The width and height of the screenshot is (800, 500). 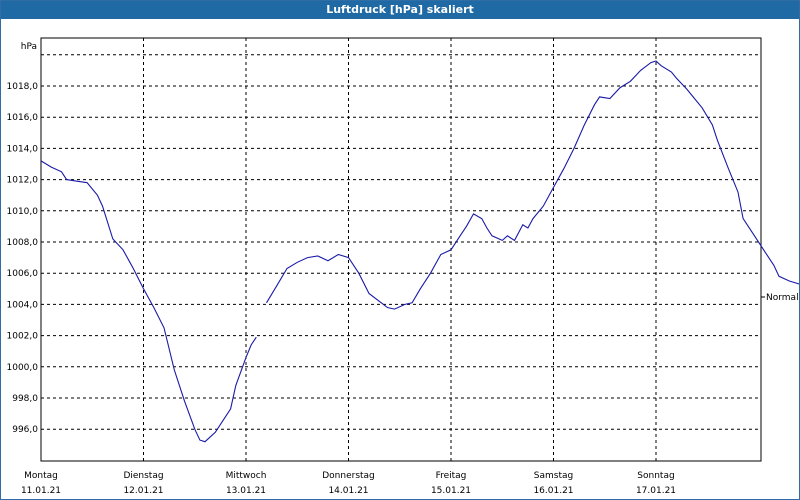 What do you see at coordinates (23, 274) in the screenshot?
I see `y-tick-label: 1006,0` at bounding box center [23, 274].